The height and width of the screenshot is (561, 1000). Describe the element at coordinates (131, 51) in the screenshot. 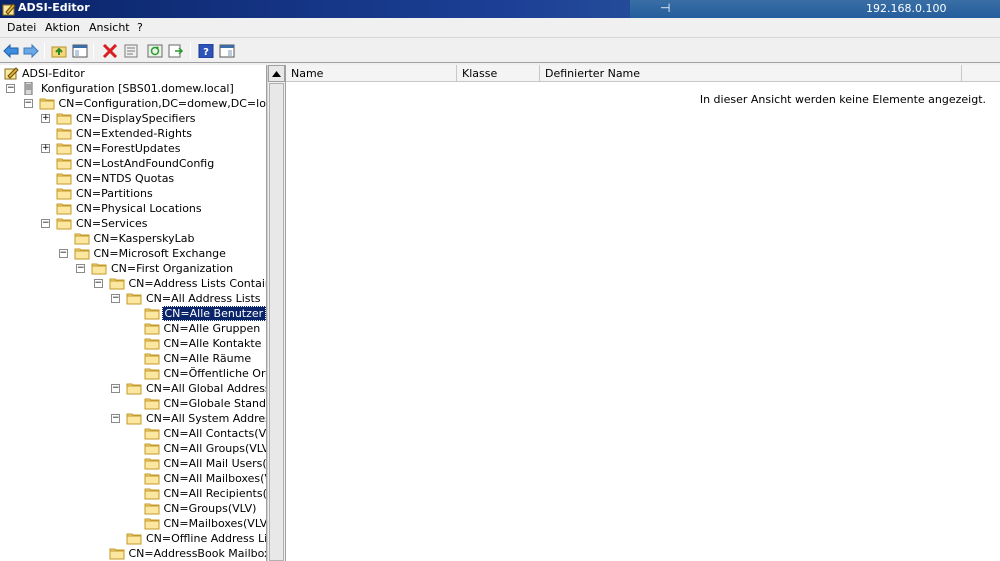

I see `properties-icon` at that location.